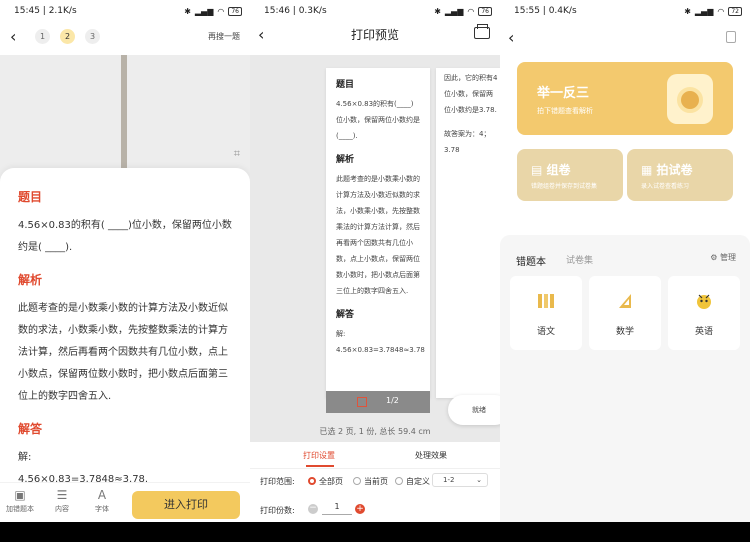 The width and height of the screenshot is (750, 542). What do you see at coordinates (380, 350) in the screenshot?
I see `pg-answer-2: 4.56×0.83=3.7848≈3.78` at bounding box center [380, 350].